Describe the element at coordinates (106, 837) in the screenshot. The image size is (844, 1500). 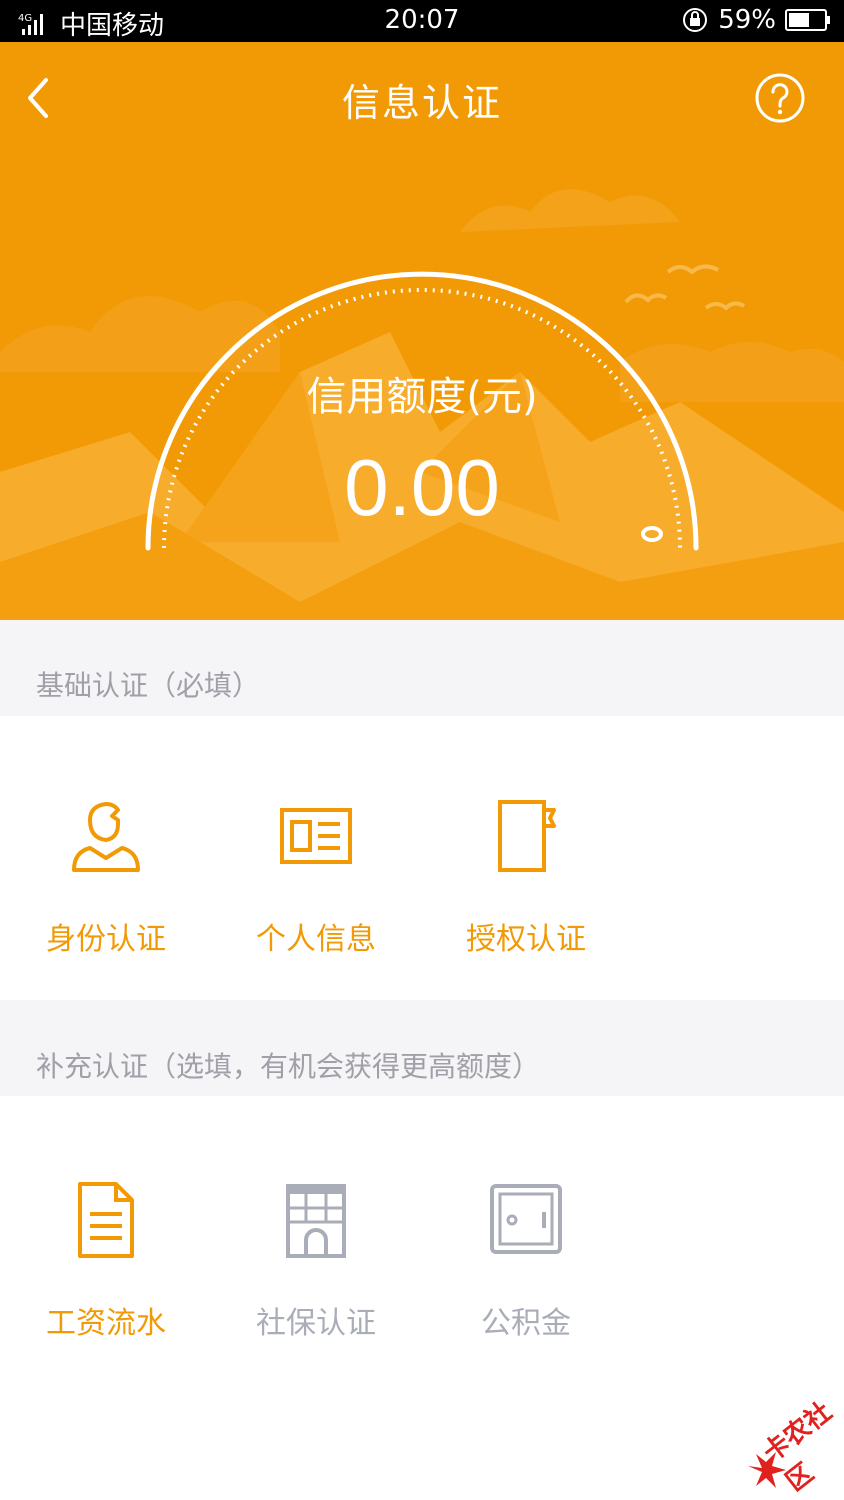
I see `user-icon` at that location.